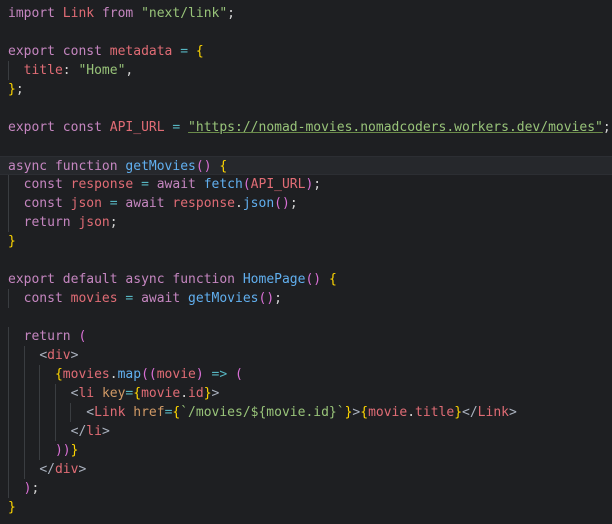 This screenshot has width=612, height=524. I want to click on code-text: const json = await response.json();, so click(160, 203).